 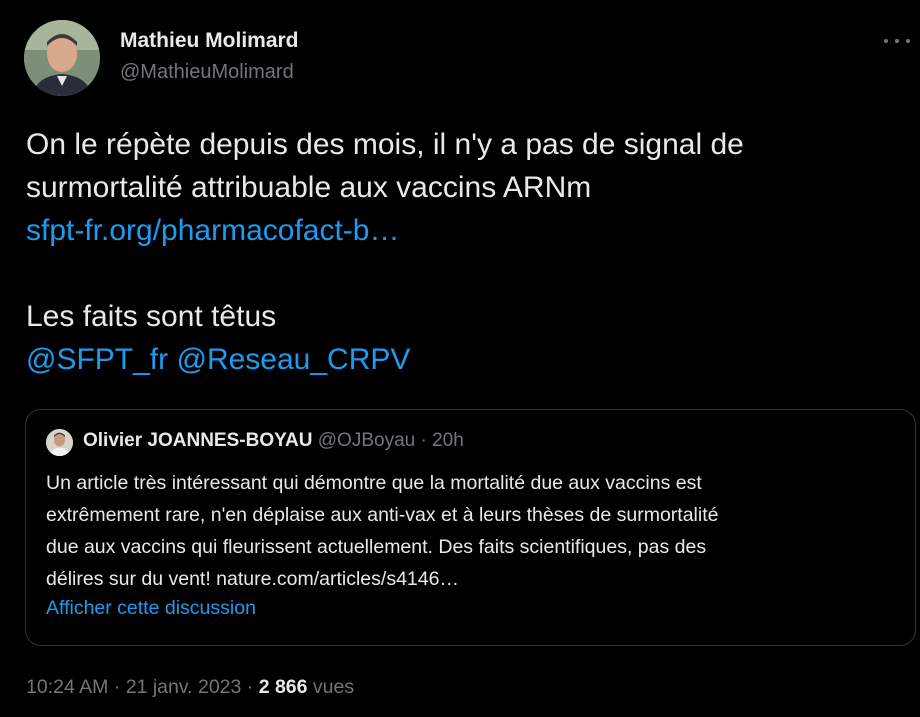 I want to click on more-horizontal-icon, so click(x=897, y=41).